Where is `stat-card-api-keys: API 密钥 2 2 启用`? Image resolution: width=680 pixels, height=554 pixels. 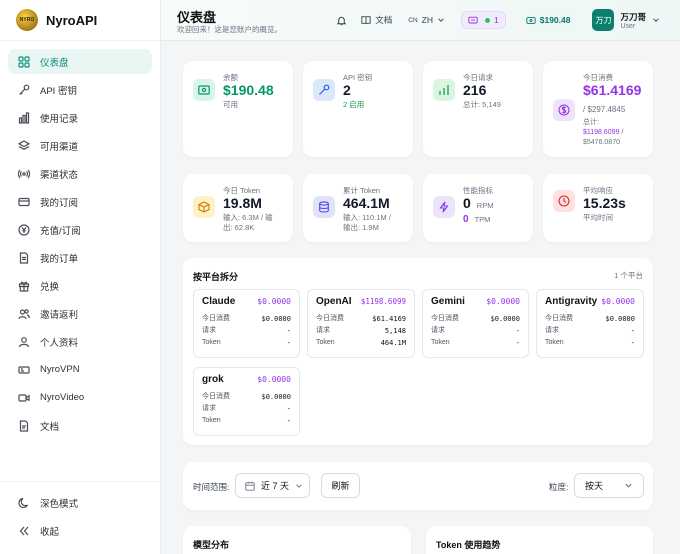
stat-card-api-keys: API 密钥 2 2 启用 is located at coordinates (358, 109).